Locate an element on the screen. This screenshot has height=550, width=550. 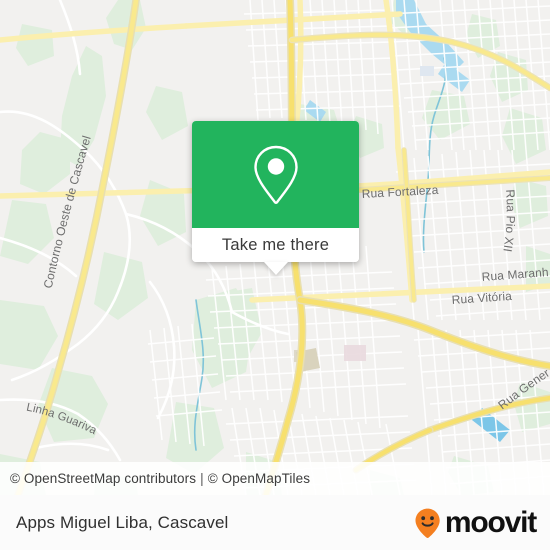
popup-pointer-tail is located at coordinates (275, 268).